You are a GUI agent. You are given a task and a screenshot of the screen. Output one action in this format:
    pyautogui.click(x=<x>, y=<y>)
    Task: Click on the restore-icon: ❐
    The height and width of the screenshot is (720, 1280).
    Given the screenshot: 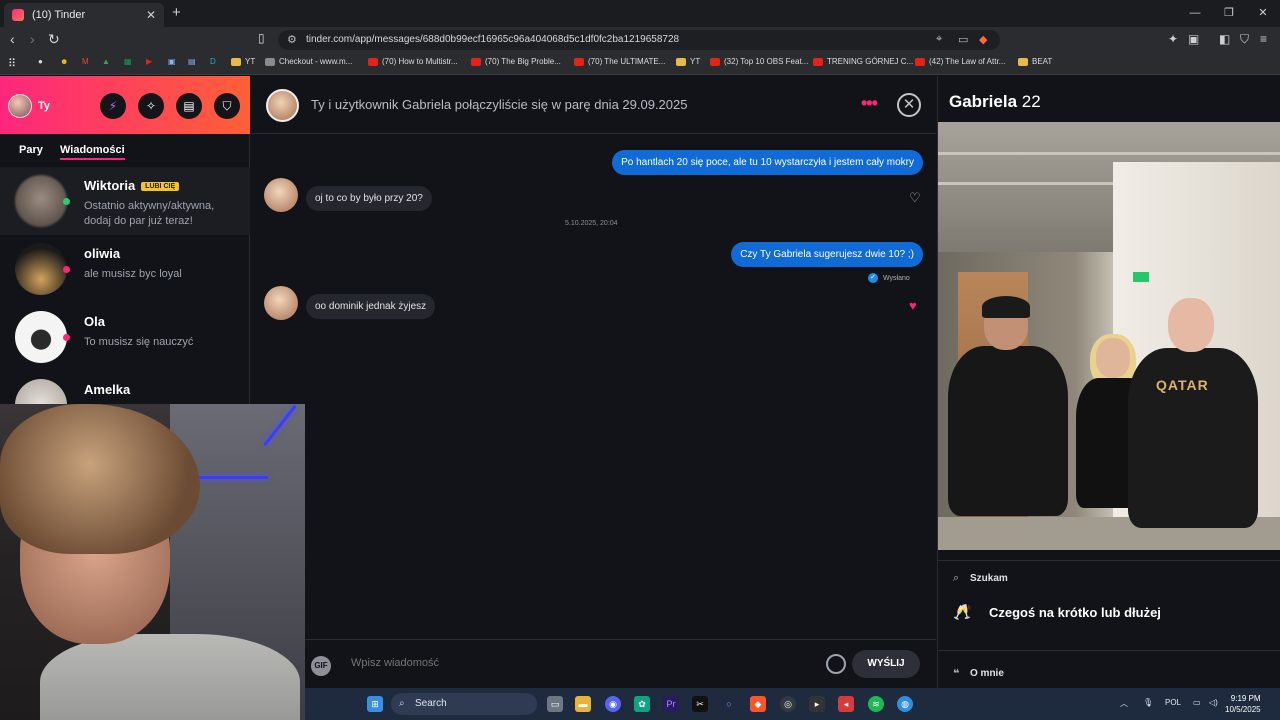 What is the action you would take?
    pyautogui.click(x=1229, y=13)
    